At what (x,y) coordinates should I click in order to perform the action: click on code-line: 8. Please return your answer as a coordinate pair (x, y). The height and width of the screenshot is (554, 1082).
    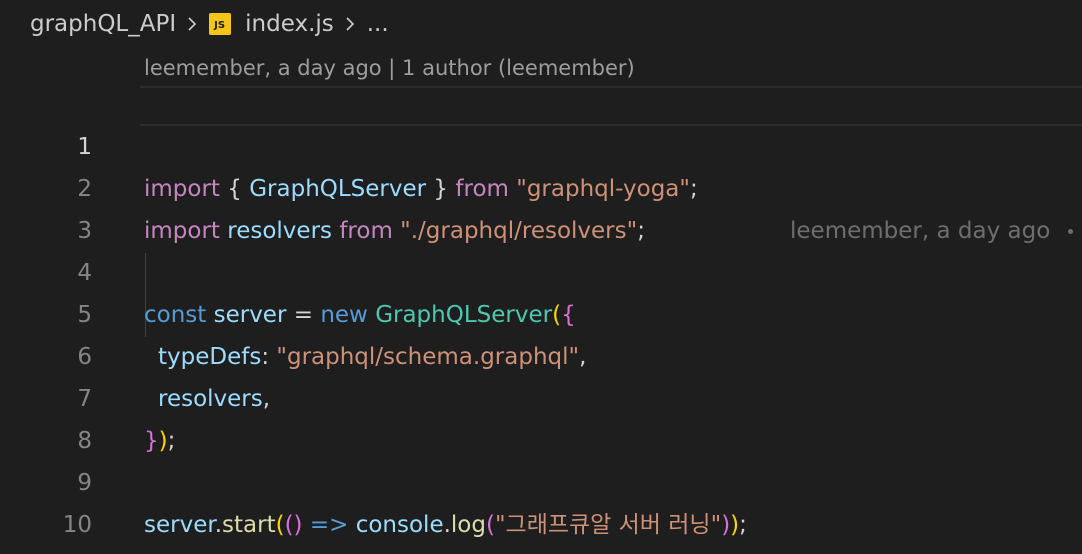
    Looking at the image, I should click on (541, 416).